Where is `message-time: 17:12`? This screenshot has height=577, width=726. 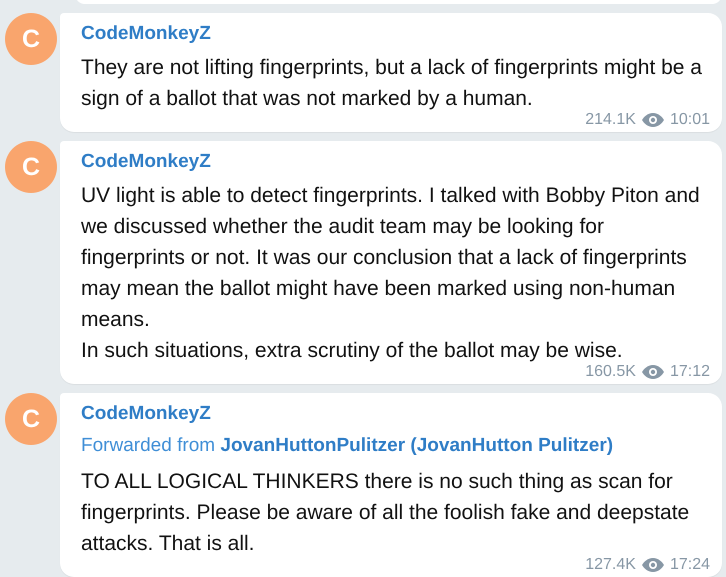
message-time: 17:12 is located at coordinates (690, 371).